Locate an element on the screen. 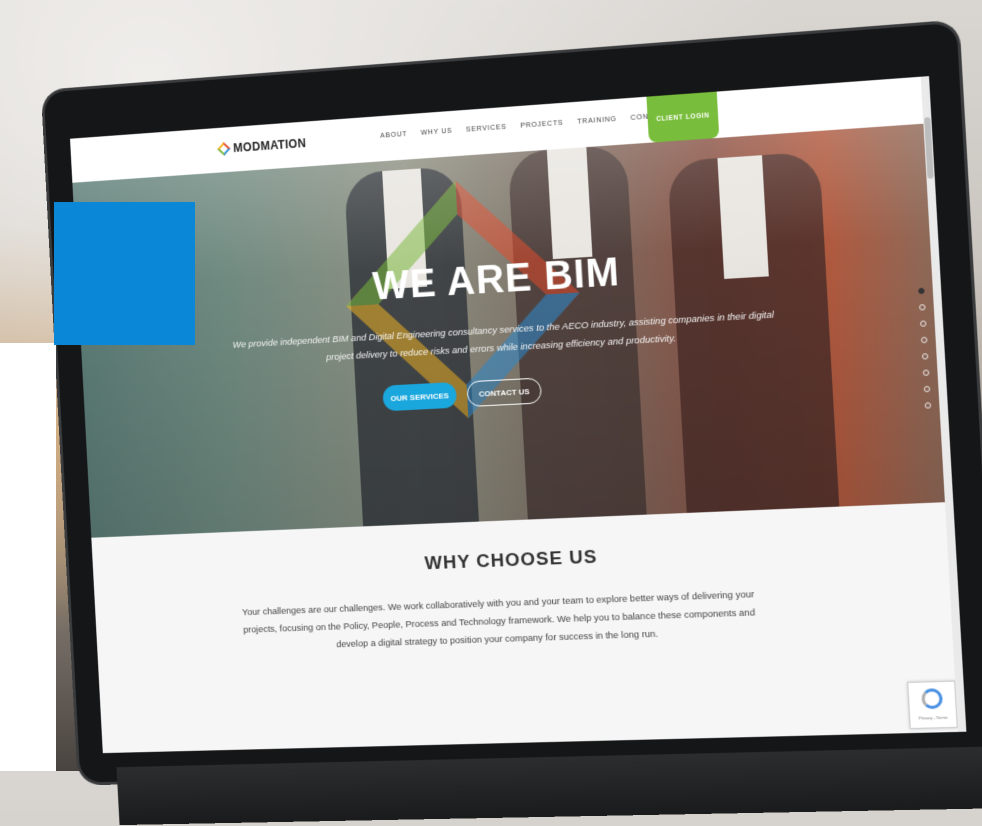 This screenshot has height=826, width=982. contact-us-button: CONTACT US is located at coordinates (504, 392).